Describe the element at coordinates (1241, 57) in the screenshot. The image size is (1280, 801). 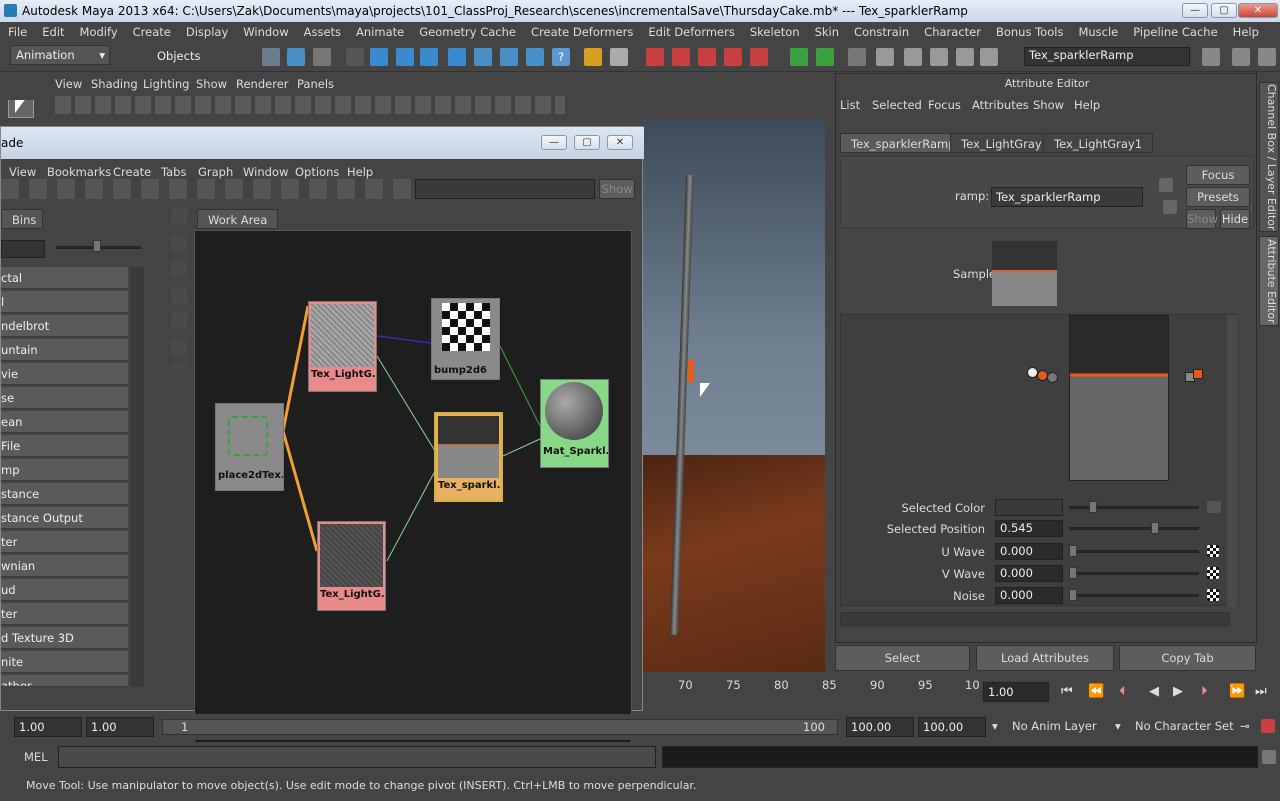
I see `attribute-editor-toggle-icon` at that location.